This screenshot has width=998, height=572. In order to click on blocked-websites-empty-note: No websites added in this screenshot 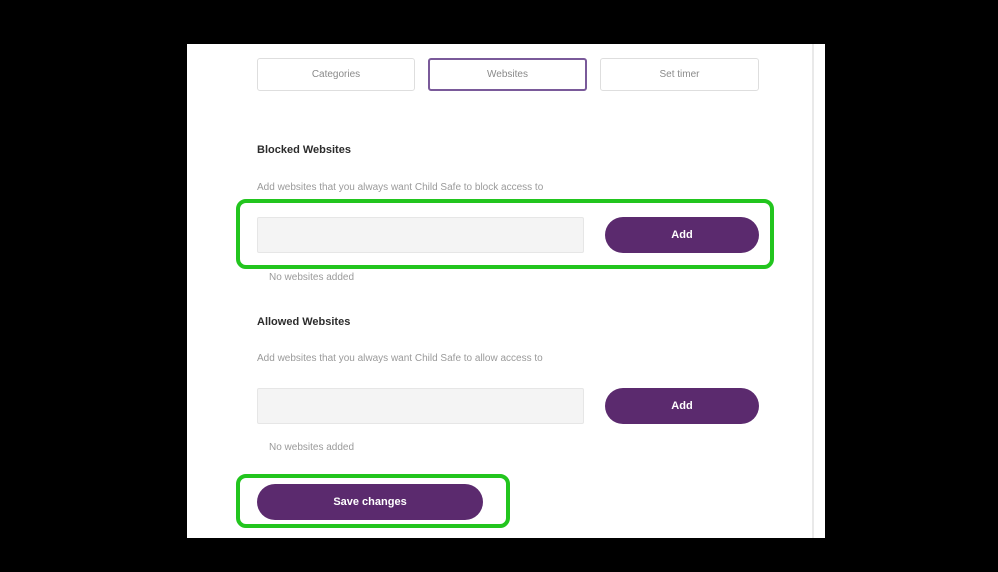, I will do `click(312, 277)`.